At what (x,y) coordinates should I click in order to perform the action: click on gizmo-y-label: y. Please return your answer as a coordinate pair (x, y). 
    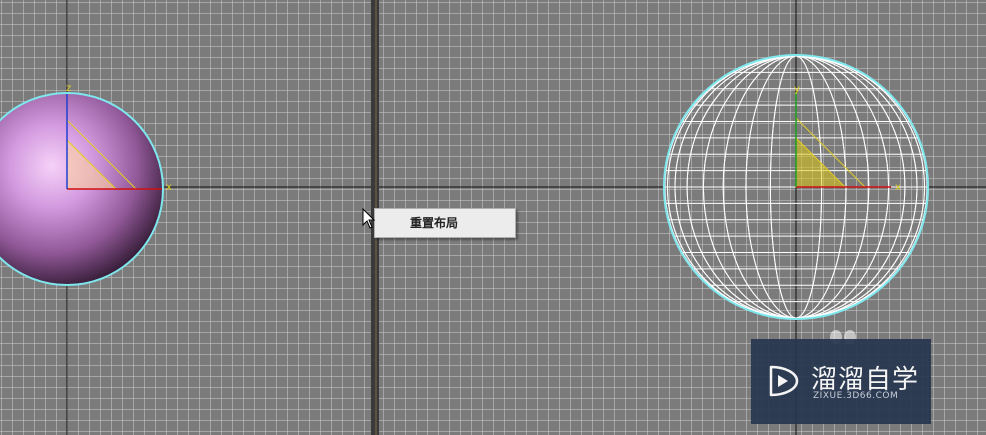
    Looking at the image, I should click on (797, 89).